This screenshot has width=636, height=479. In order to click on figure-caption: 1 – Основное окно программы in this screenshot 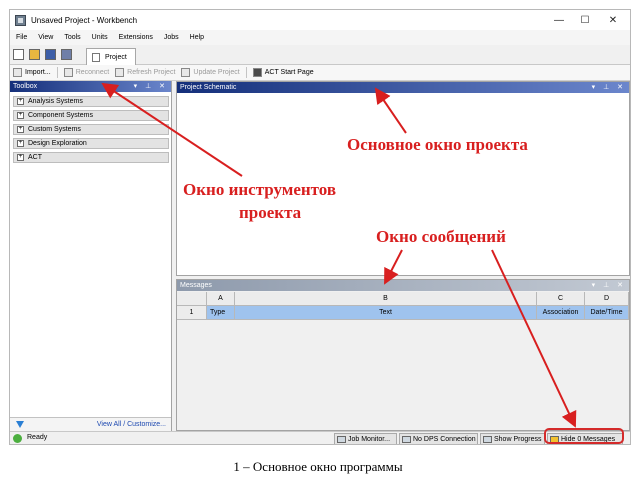, I will do `click(318, 466)`.